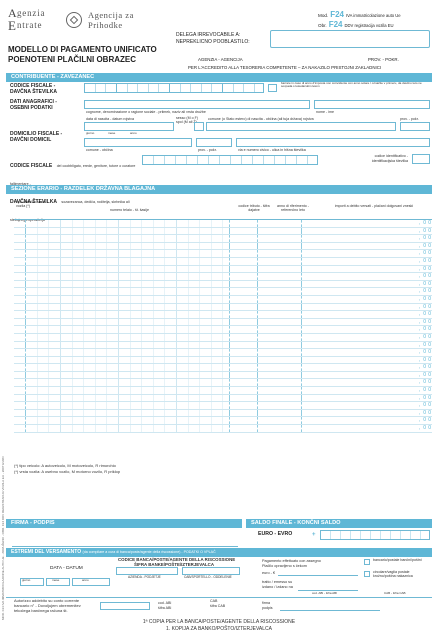 This screenshot has height=640, width=438. What do you see at coordinates (375, 535) in the screenshot?
I see `saldo-field` at bounding box center [375, 535].